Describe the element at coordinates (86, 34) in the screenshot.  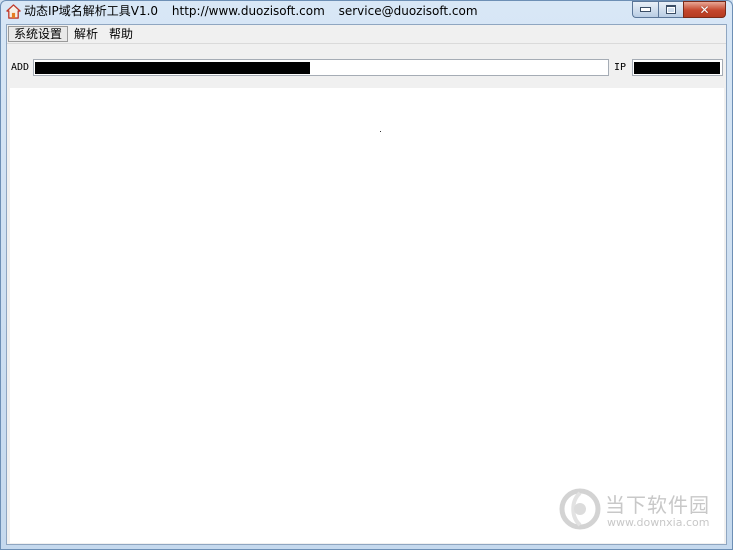
I see `menu-resolve: 解析` at that location.